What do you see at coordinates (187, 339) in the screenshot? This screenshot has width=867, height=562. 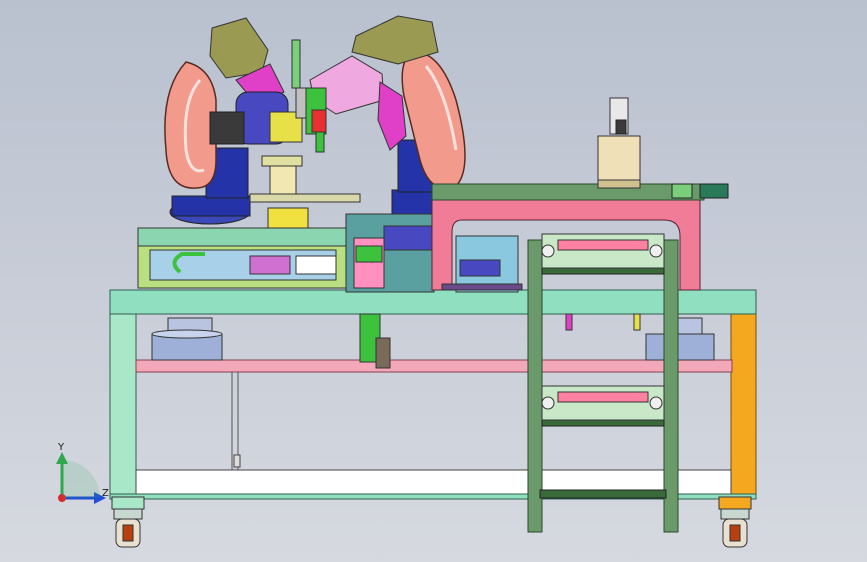 I see `cylinder-left` at bounding box center [187, 339].